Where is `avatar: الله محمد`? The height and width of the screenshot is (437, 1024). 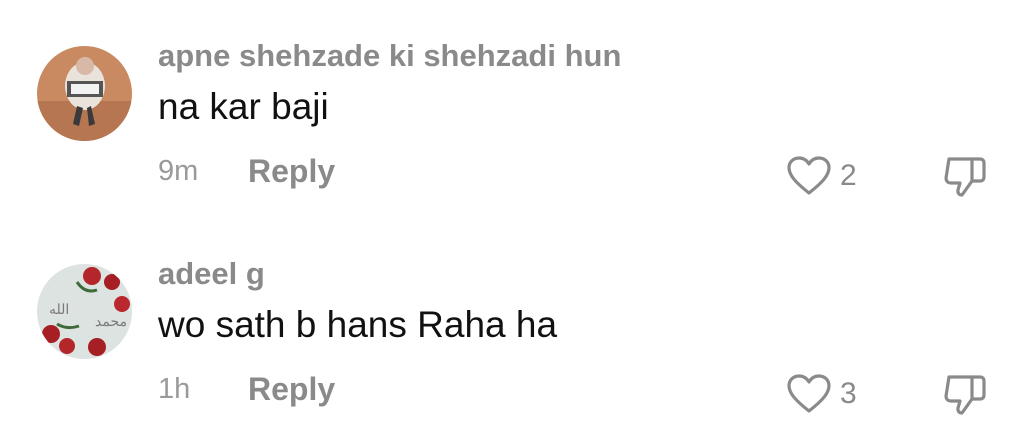
avatar: الله محمد is located at coordinates (84, 311).